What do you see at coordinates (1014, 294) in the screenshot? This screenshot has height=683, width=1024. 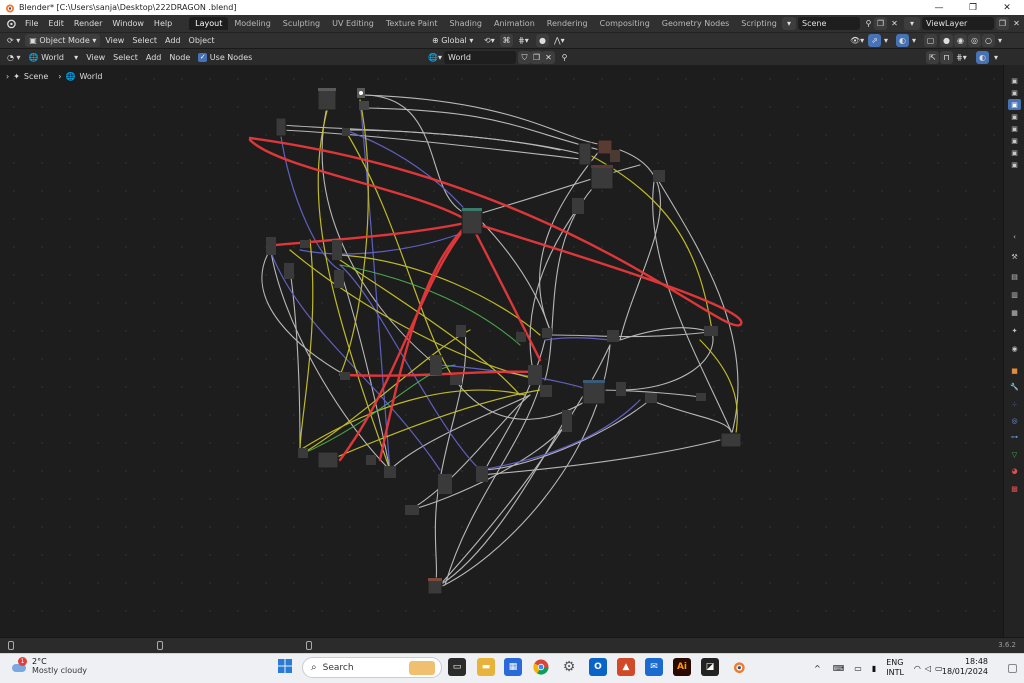 I see `output-icon: ▥` at bounding box center [1014, 294].